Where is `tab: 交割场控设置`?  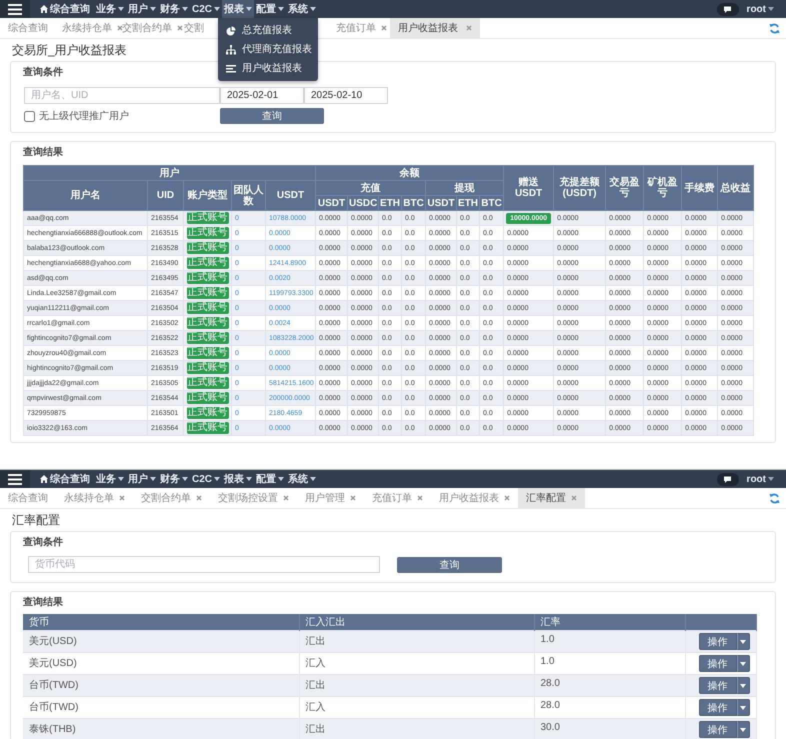 tab: 交割场控设置 is located at coordinates (253, 498).